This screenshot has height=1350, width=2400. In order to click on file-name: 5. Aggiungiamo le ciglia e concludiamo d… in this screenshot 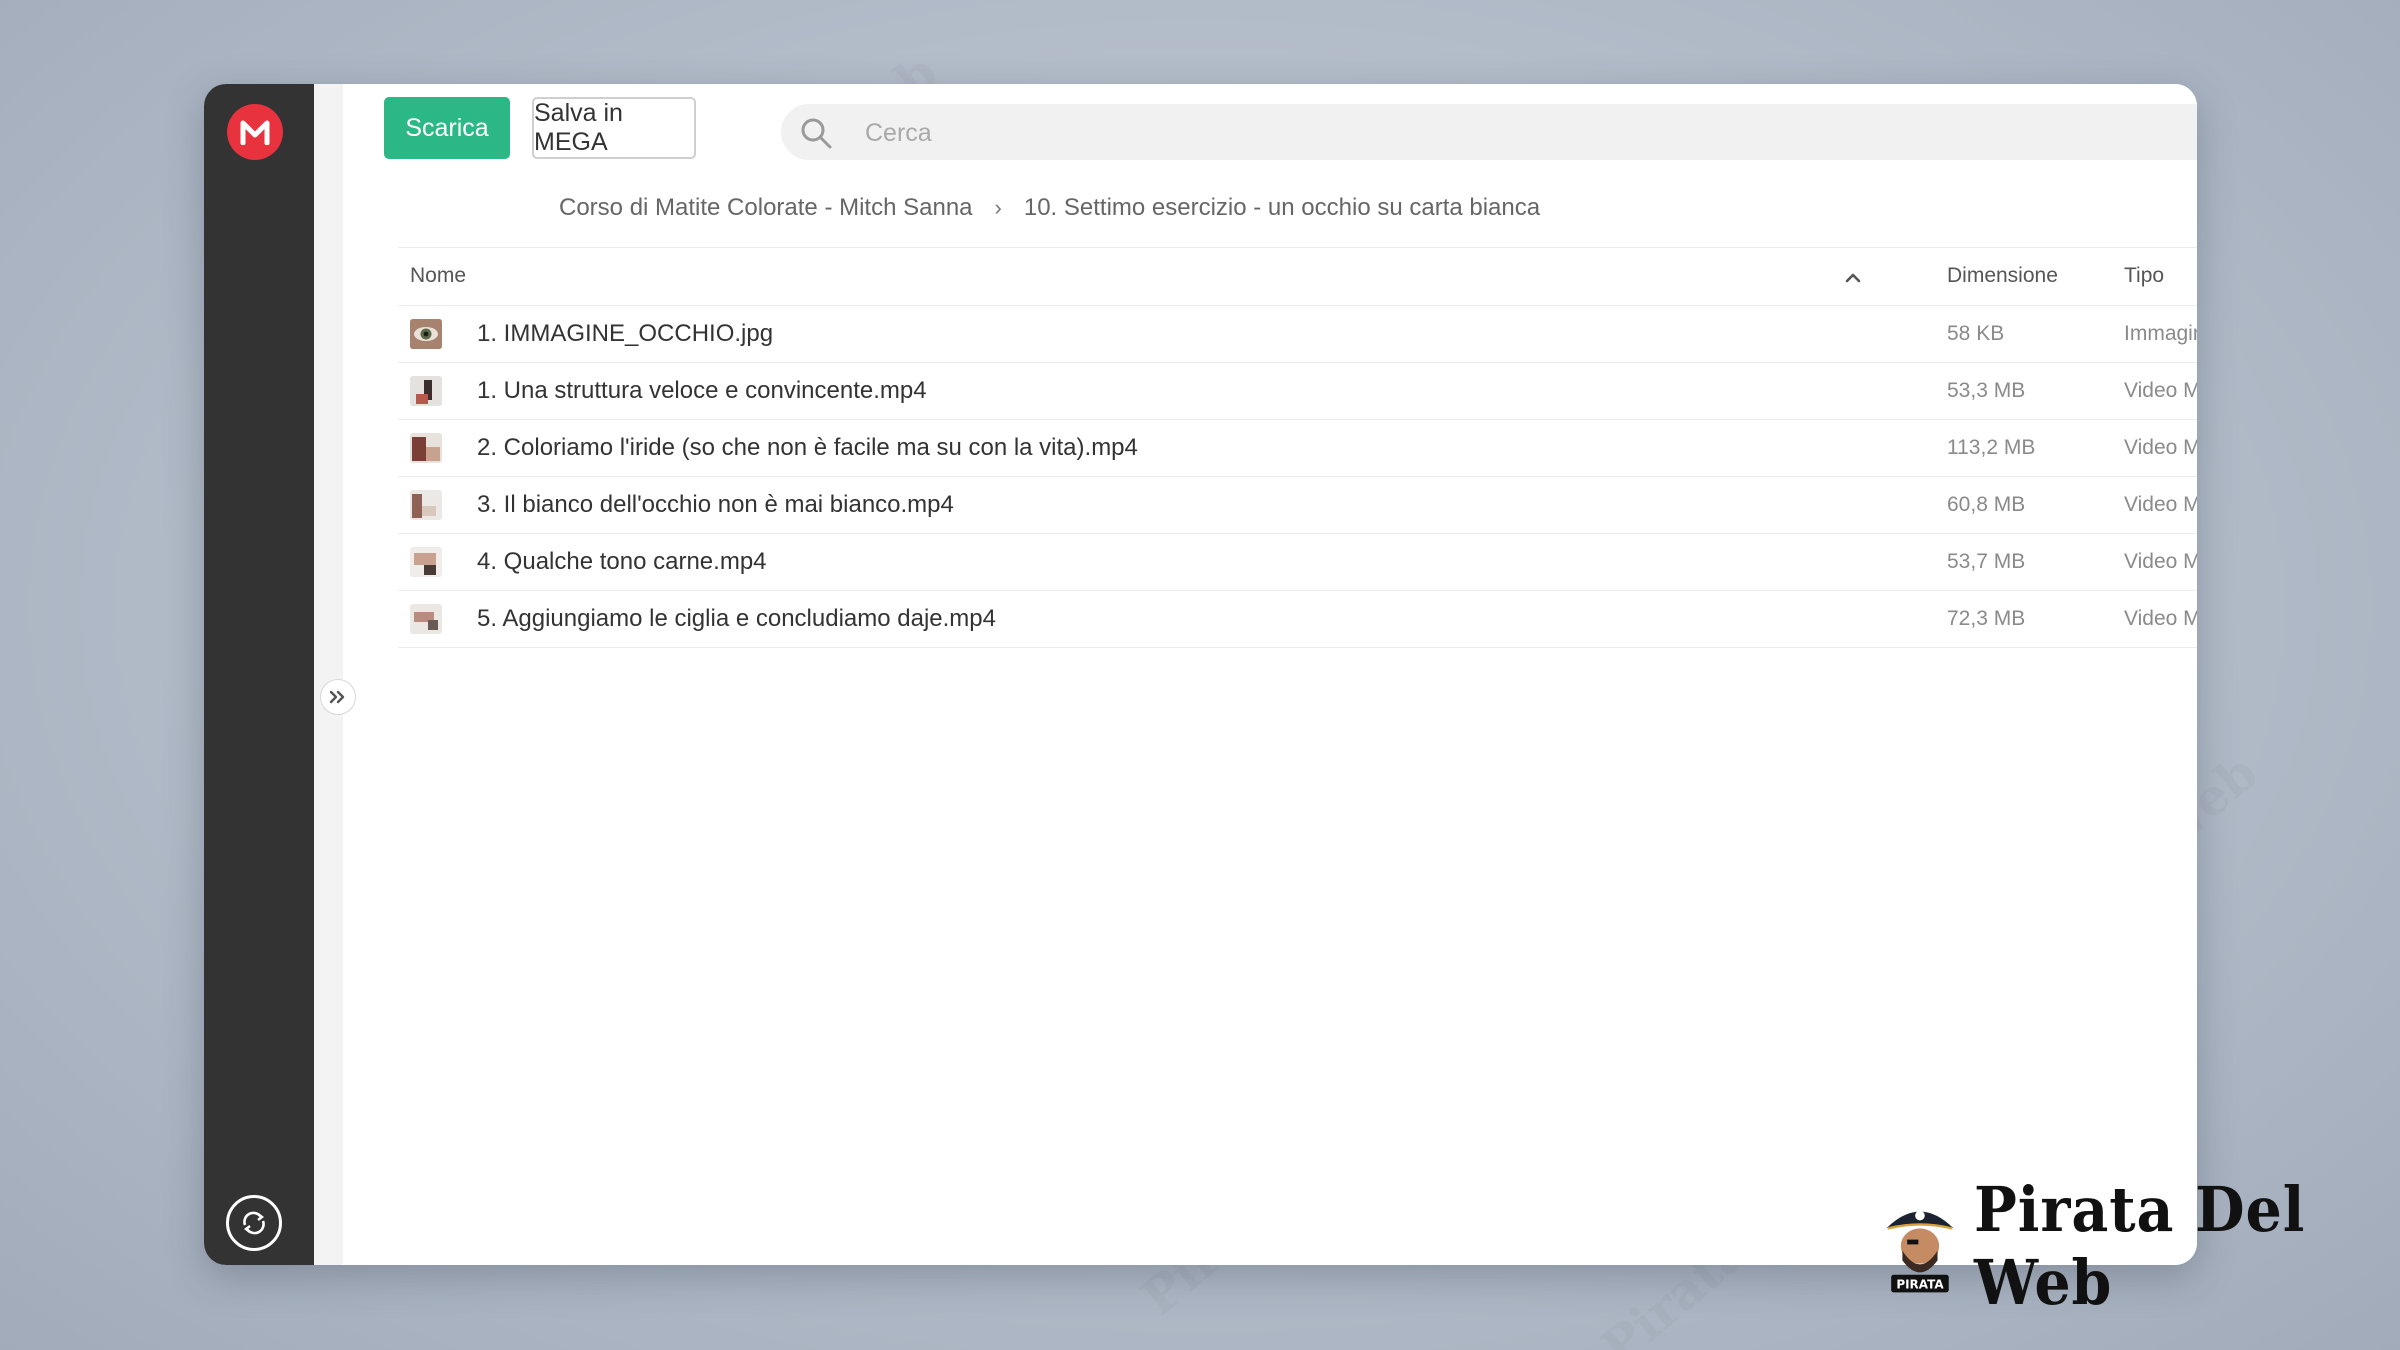, I will do `click(736, 618)`.